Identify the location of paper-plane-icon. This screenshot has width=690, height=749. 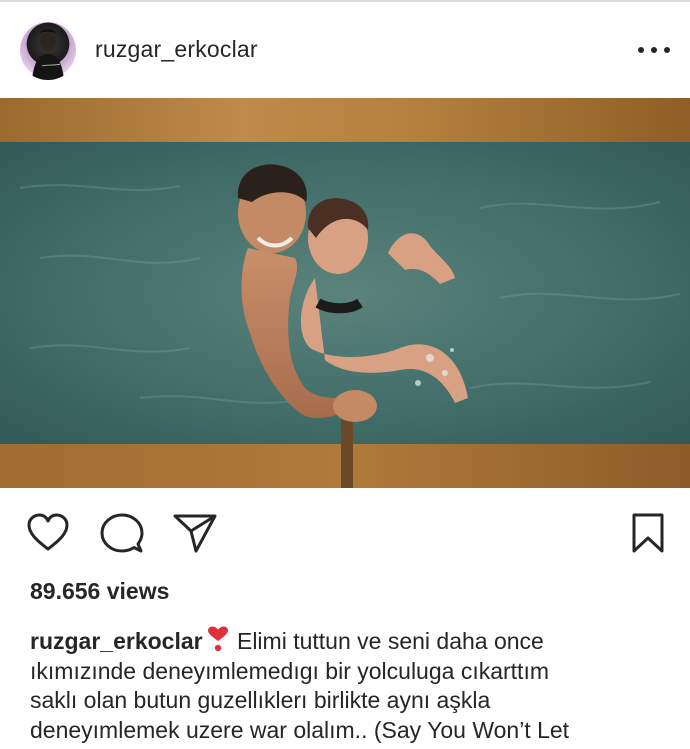
(195, 535).